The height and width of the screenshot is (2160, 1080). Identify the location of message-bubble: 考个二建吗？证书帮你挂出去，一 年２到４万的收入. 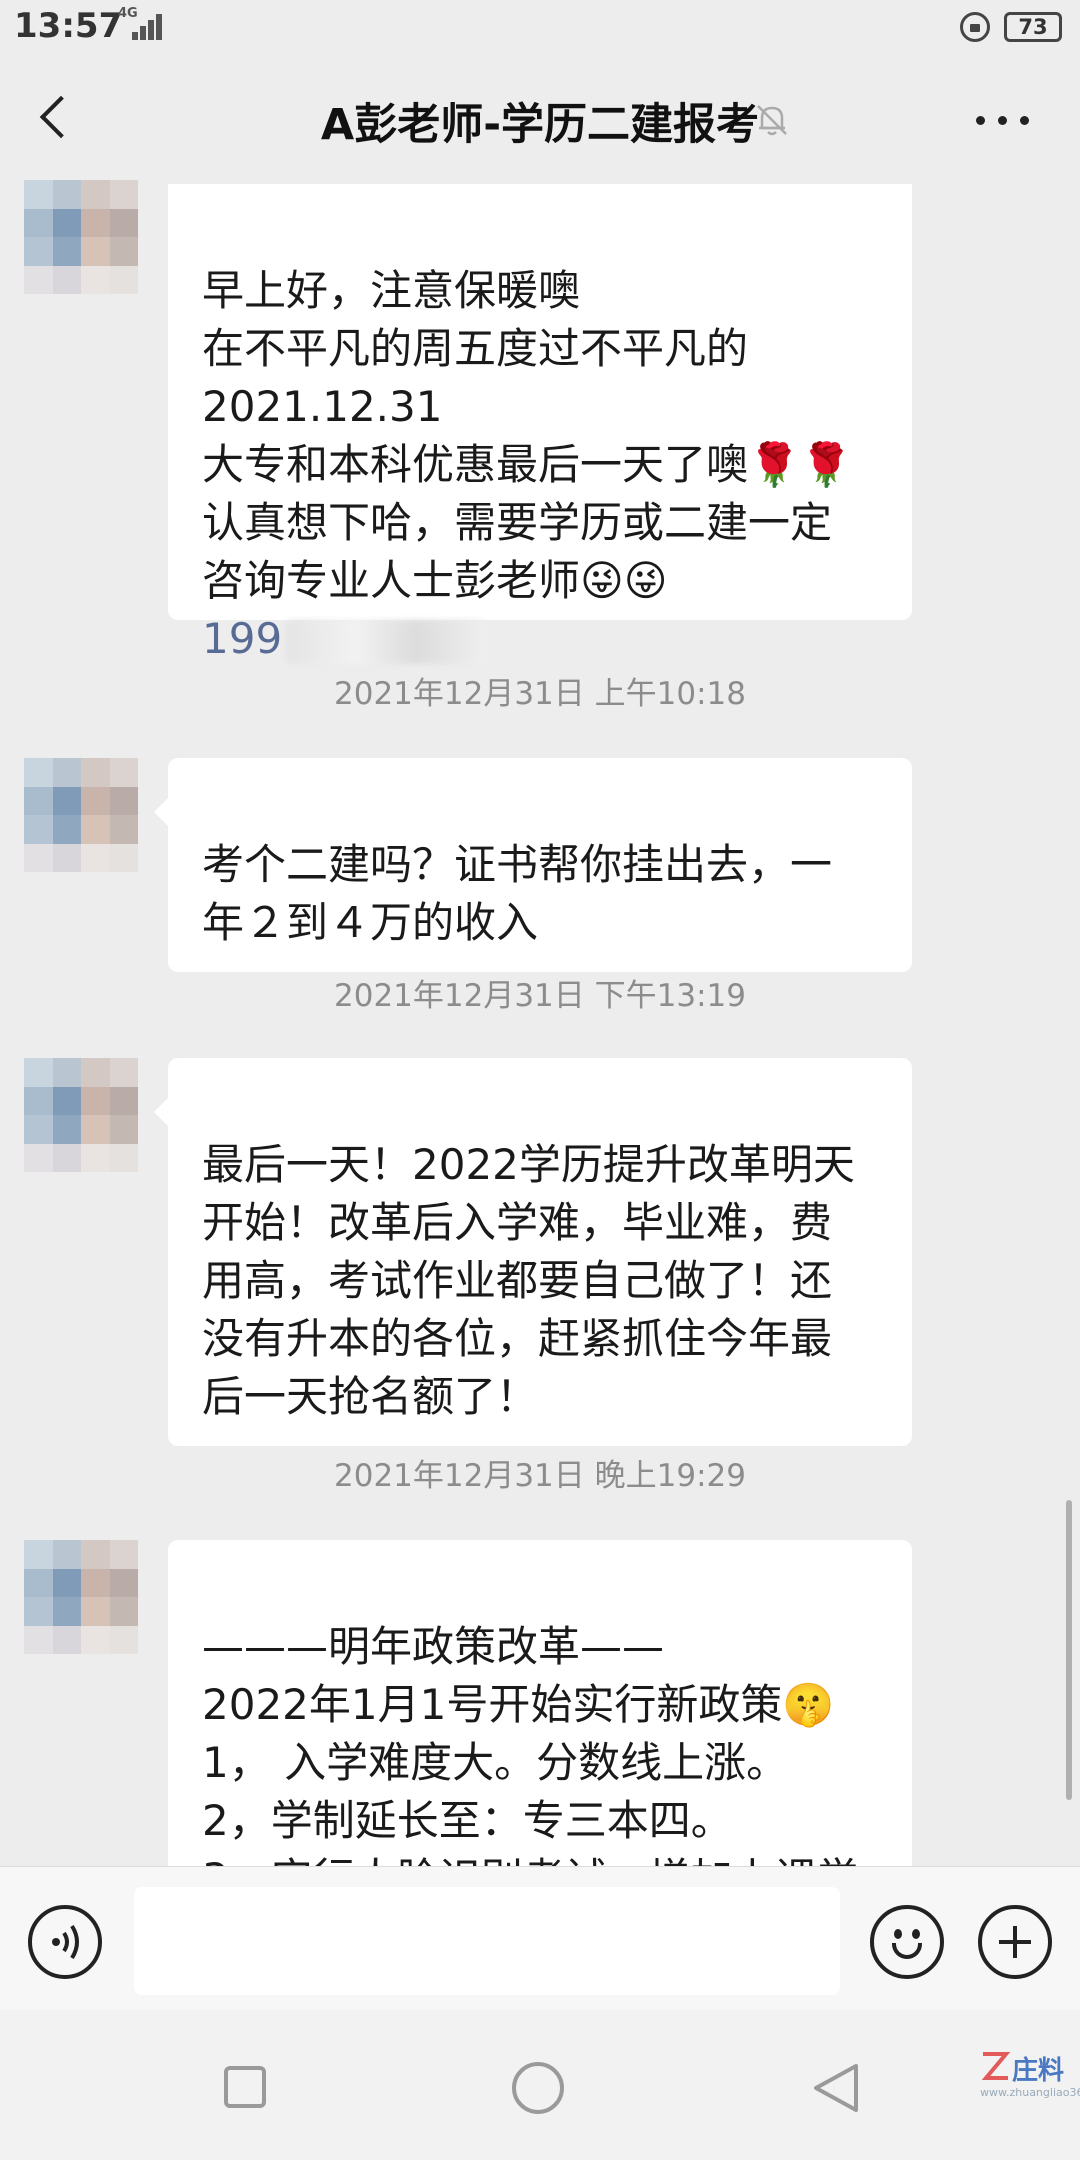
(533, 865).